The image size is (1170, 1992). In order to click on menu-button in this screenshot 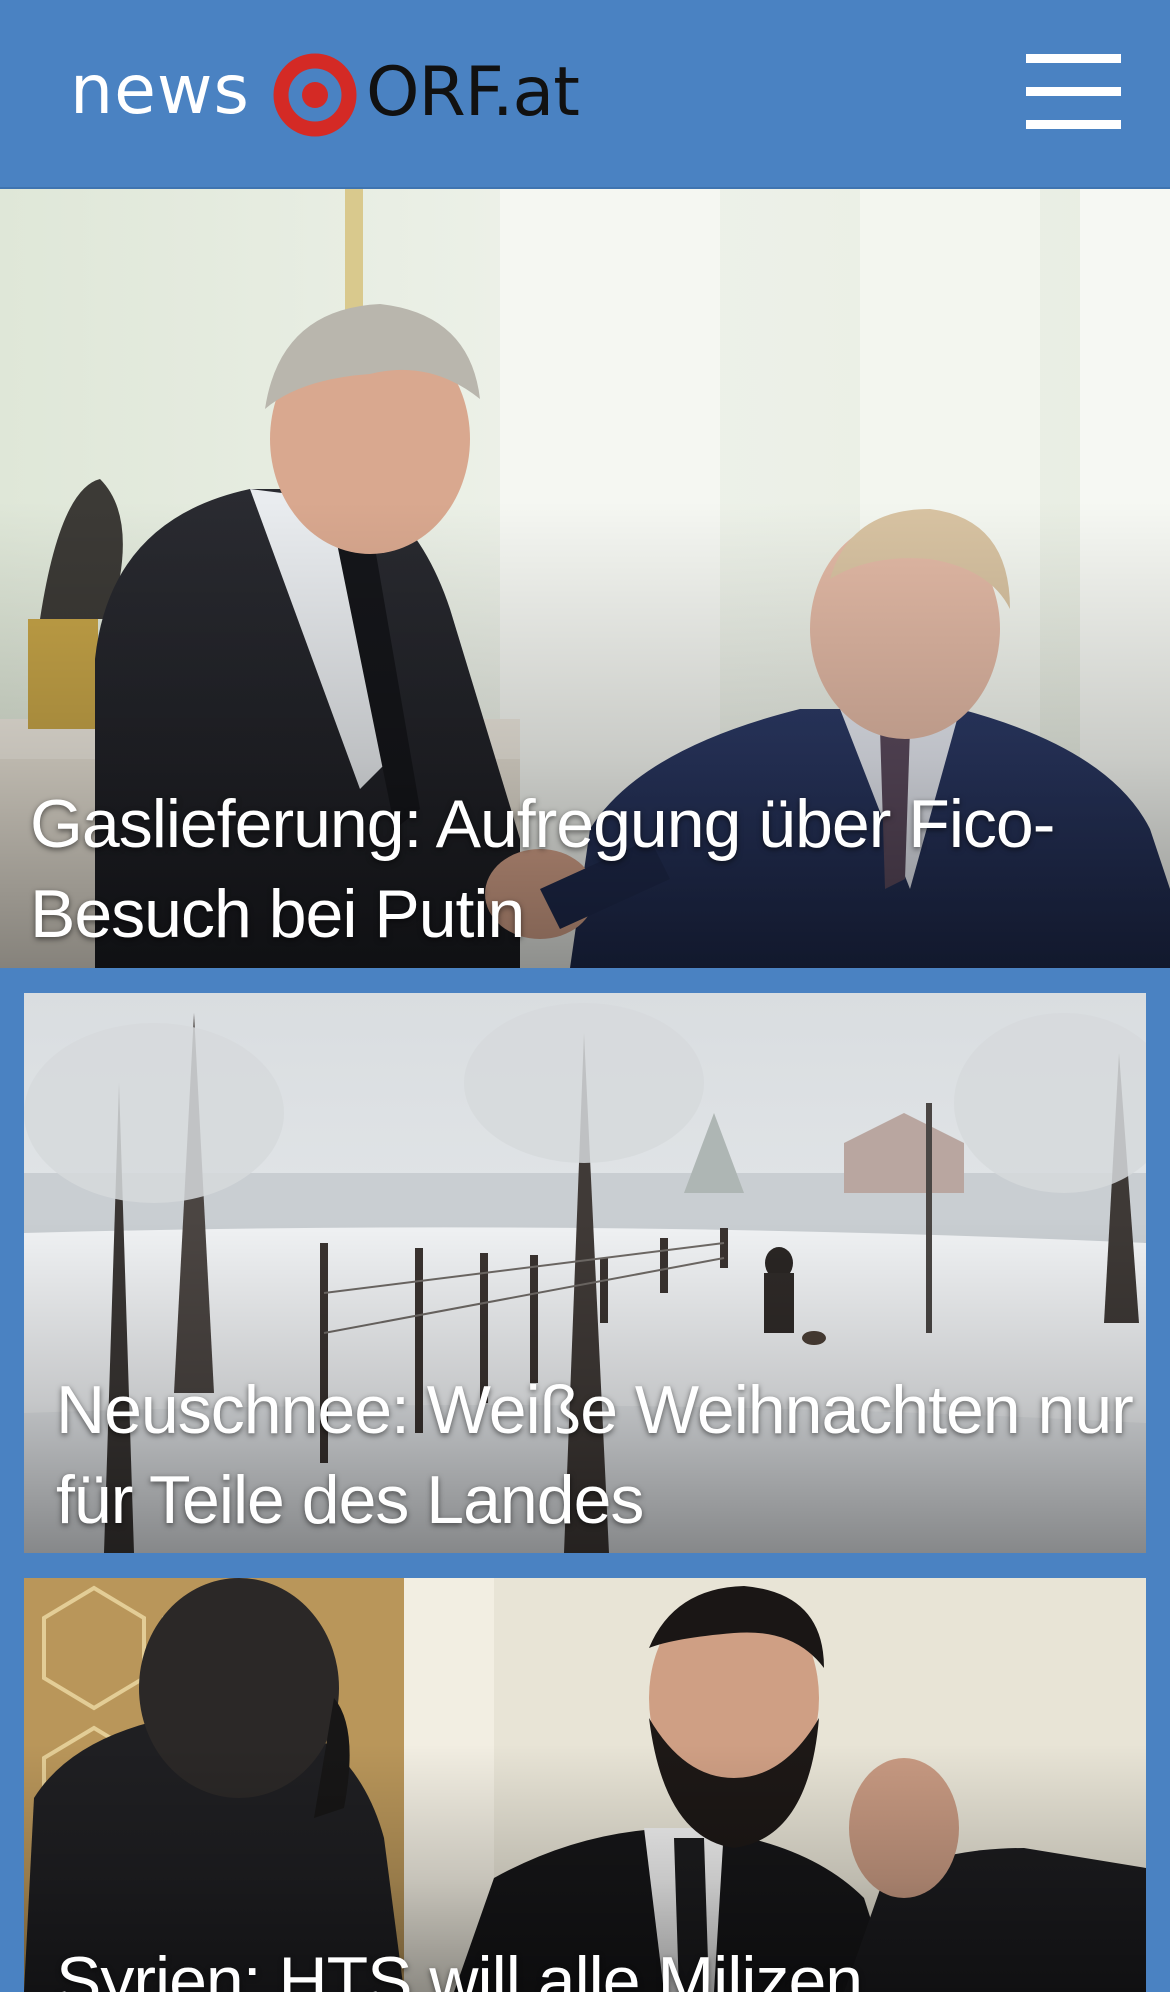, I will do `click(1072, 93)`.